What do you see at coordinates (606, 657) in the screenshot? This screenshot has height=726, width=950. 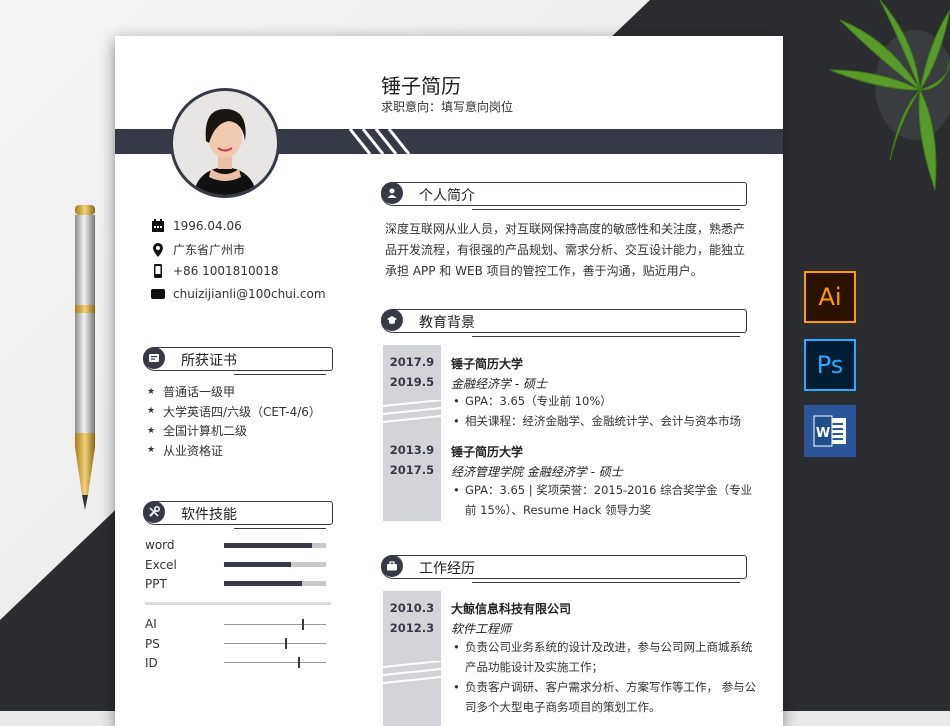 I see `work1-bullet: 负责公司业务系统的设计及改进，参与公司网上商城系统产品功能设计及实施工作；` at bounding box center [606, 657].